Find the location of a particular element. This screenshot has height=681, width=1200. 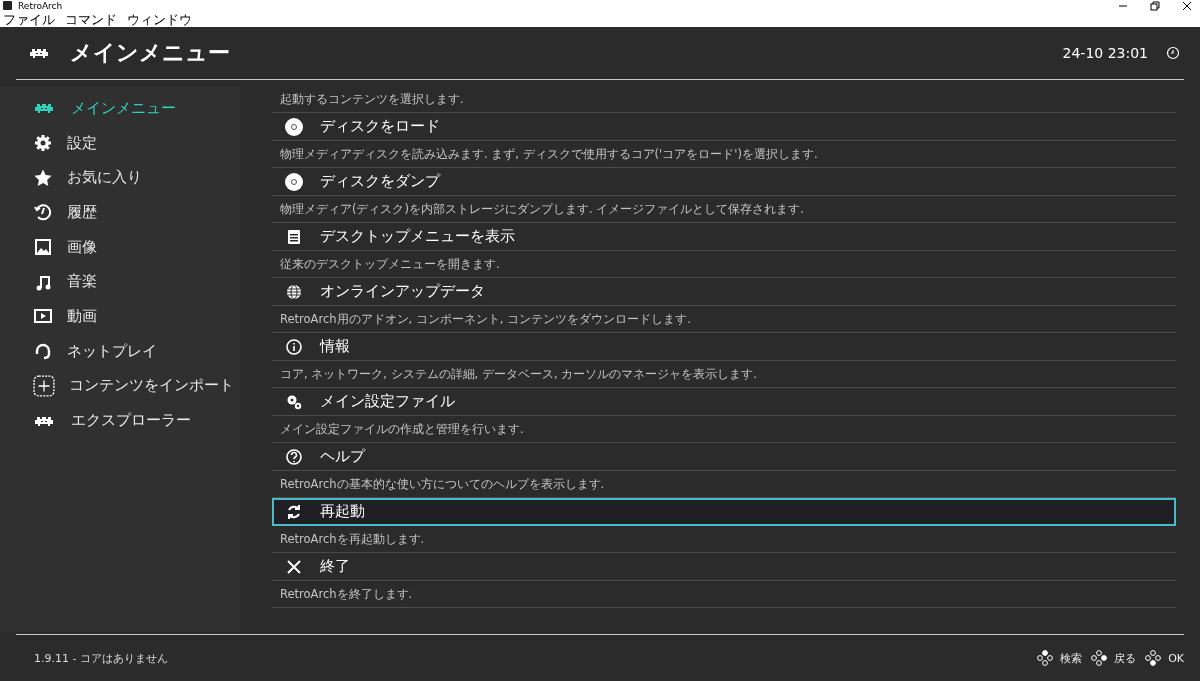

footer-action-button: 戻る is located at coordinates (1113, 658).